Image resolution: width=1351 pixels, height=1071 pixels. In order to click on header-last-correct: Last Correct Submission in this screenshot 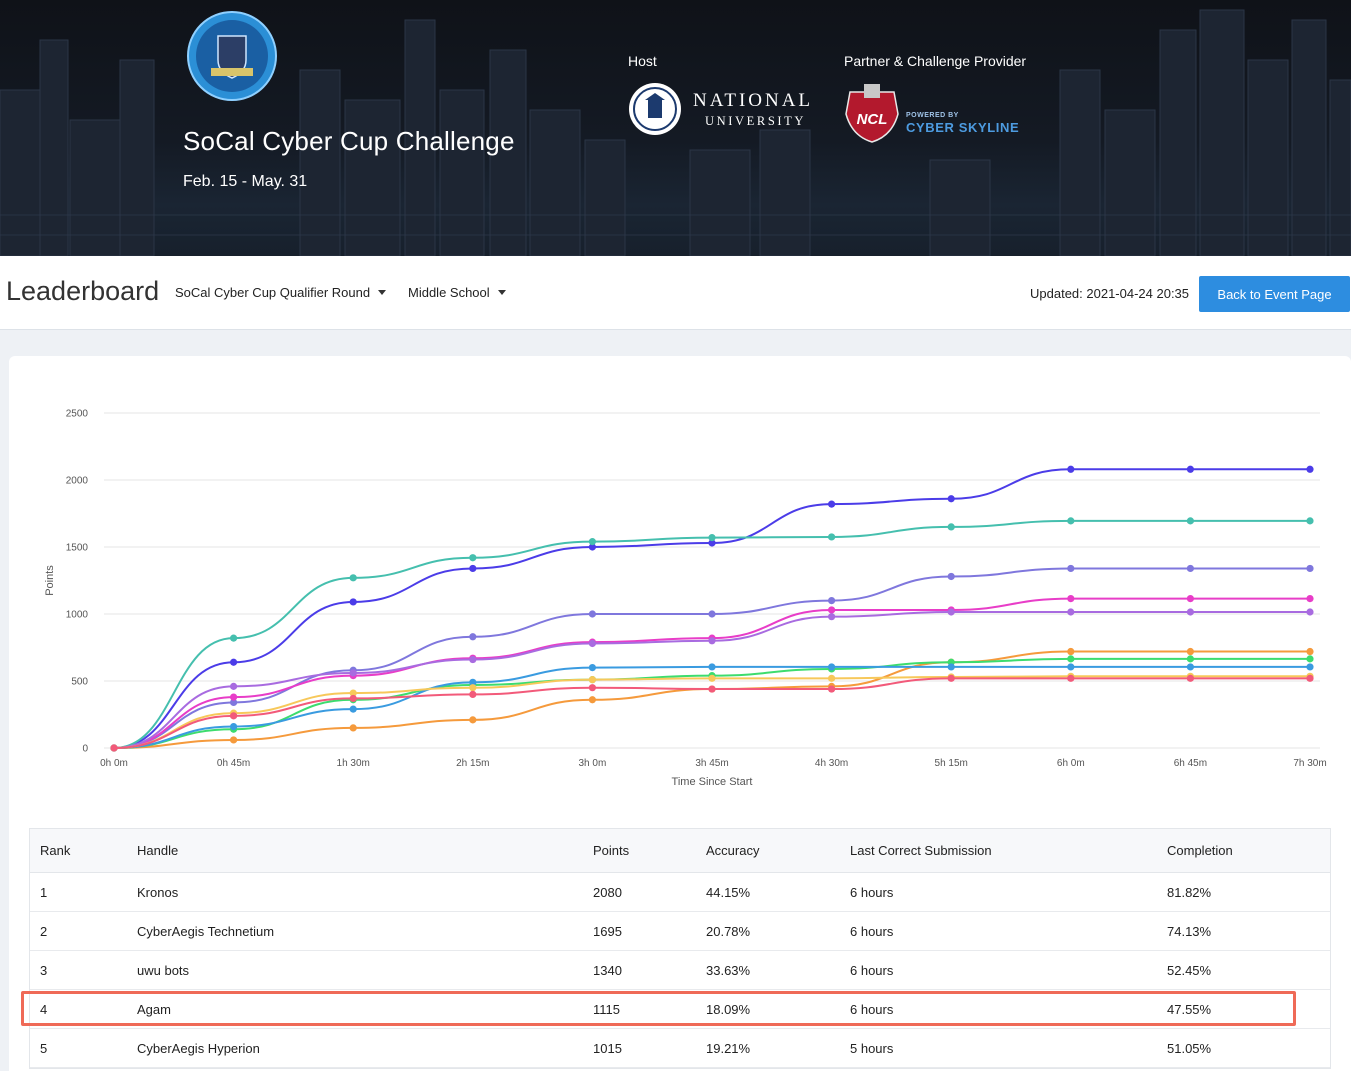, I will do `click(921, 850)`.